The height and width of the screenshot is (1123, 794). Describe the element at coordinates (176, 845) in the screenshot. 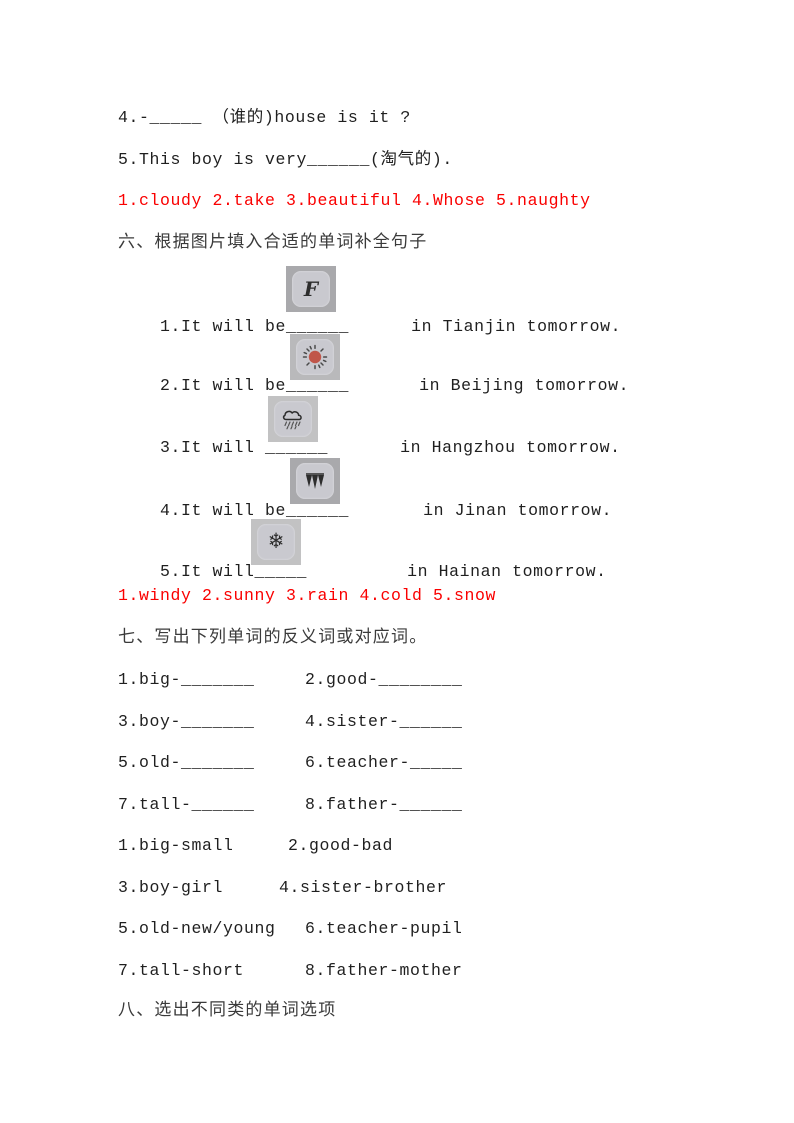

I see `answer-pair-left: 1.big-small` at that location.